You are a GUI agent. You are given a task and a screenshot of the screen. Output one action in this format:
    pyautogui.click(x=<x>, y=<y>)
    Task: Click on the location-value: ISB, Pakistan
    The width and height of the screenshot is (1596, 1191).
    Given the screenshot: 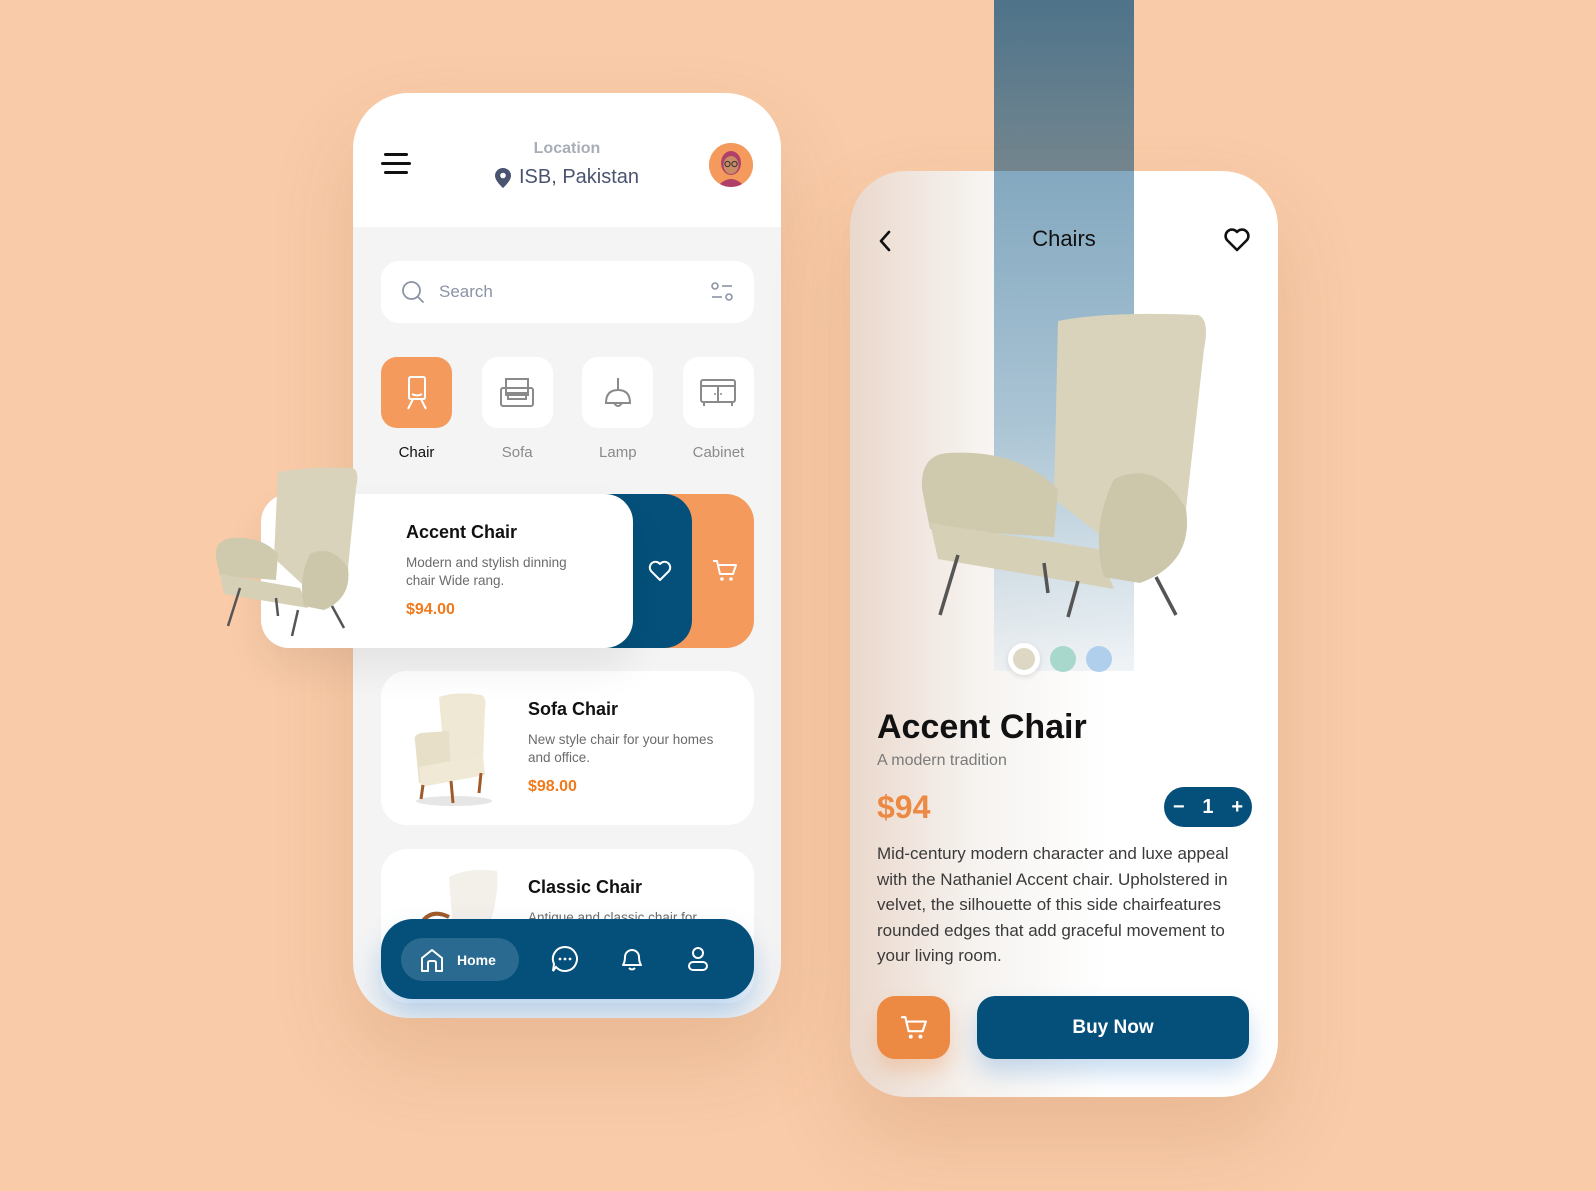 What is the action you would take?
    pyautogui.click(x=579, y=177)
    